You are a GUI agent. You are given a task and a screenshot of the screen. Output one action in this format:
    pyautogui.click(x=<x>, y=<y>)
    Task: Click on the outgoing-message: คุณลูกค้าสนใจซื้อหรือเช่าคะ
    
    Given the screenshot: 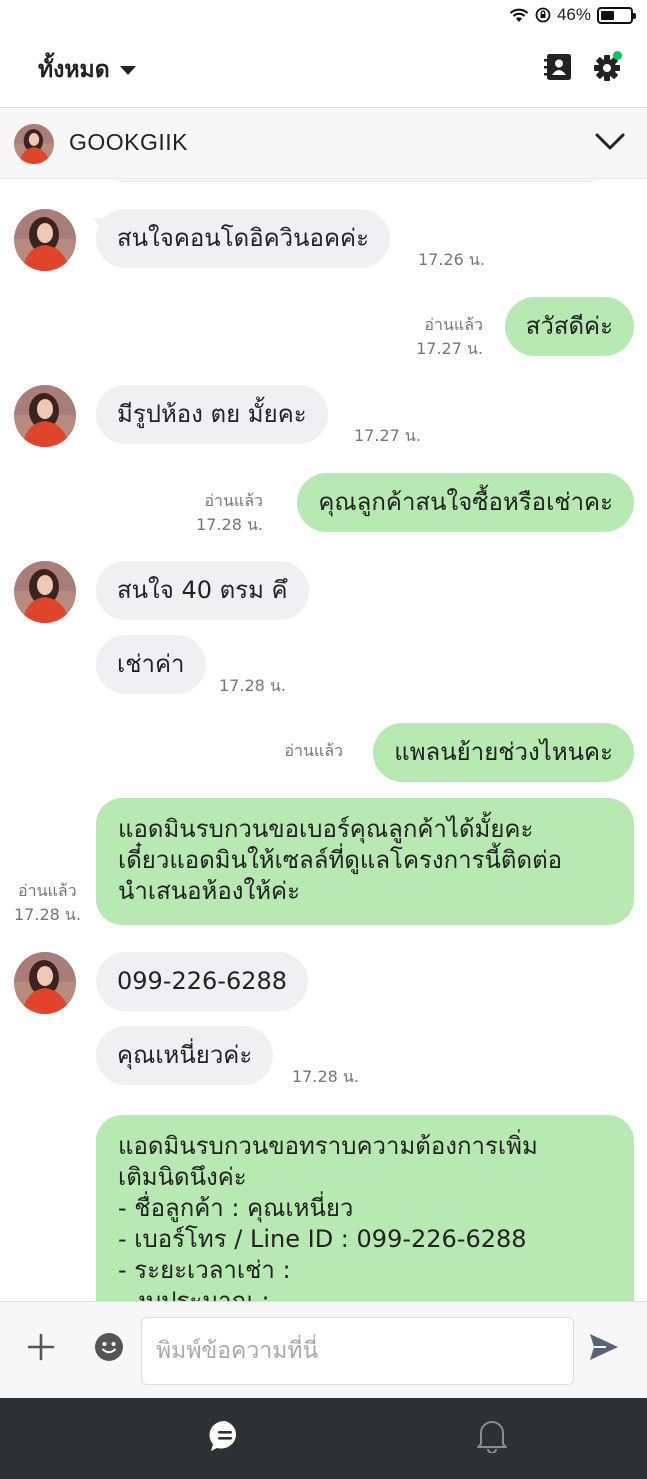 What is the action you would take?
    pyautogui.click(x=465, y=502)
    